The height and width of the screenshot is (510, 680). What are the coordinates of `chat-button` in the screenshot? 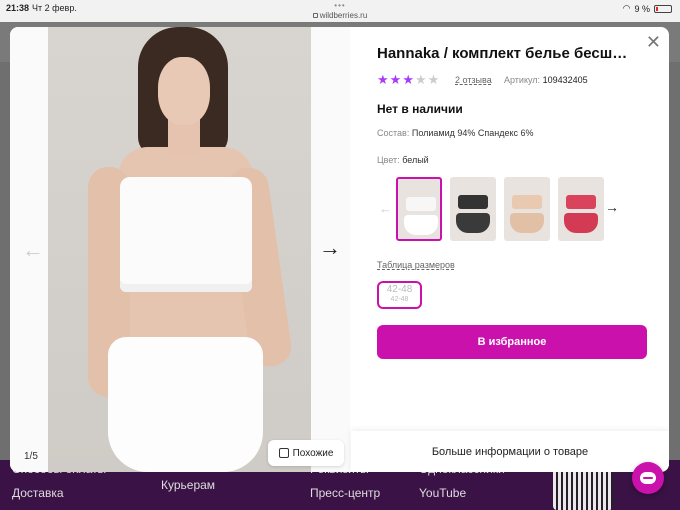 It's located at (648, 478).